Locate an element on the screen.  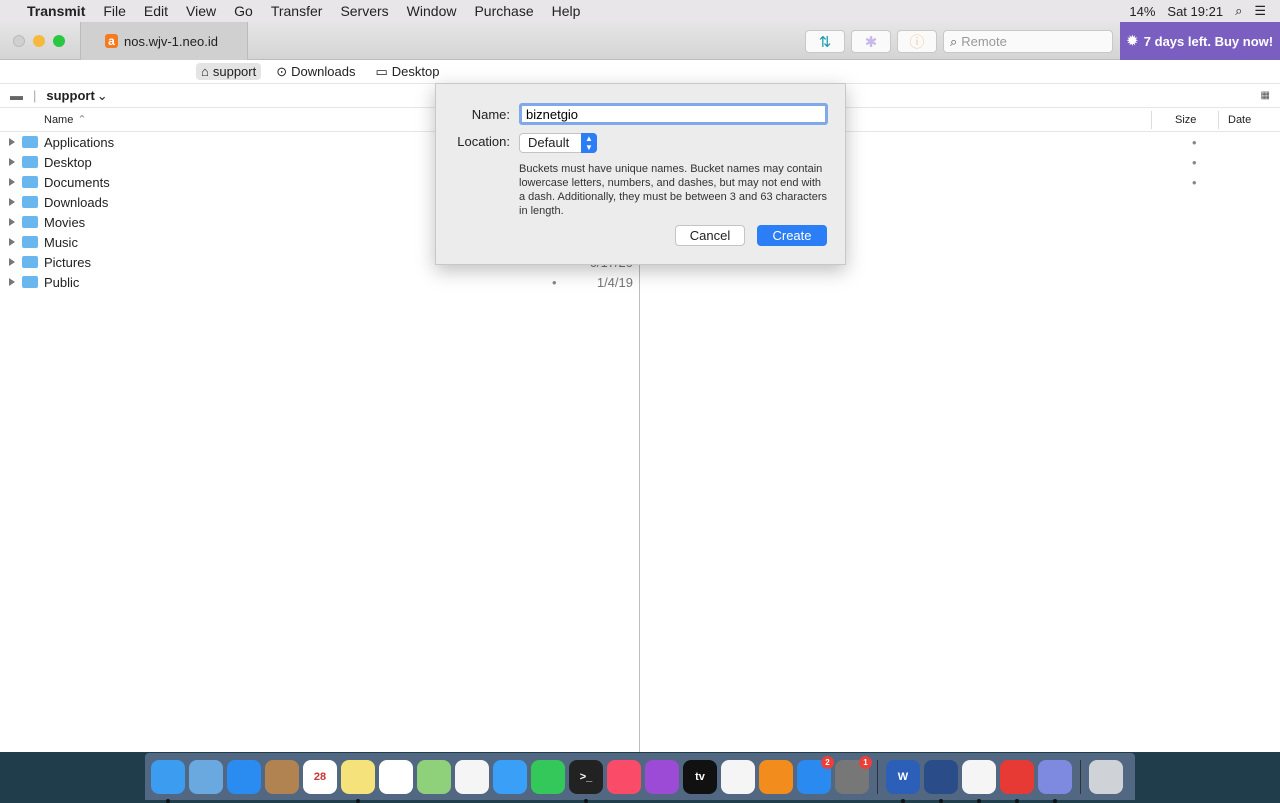
messages-icon is located at coordinates (510, 776).